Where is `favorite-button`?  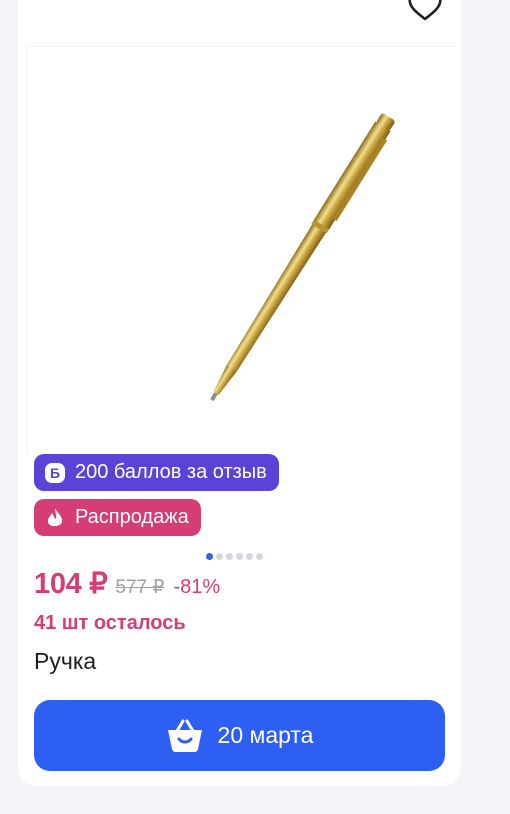
favorite-button is located at coordinates (425, 12).